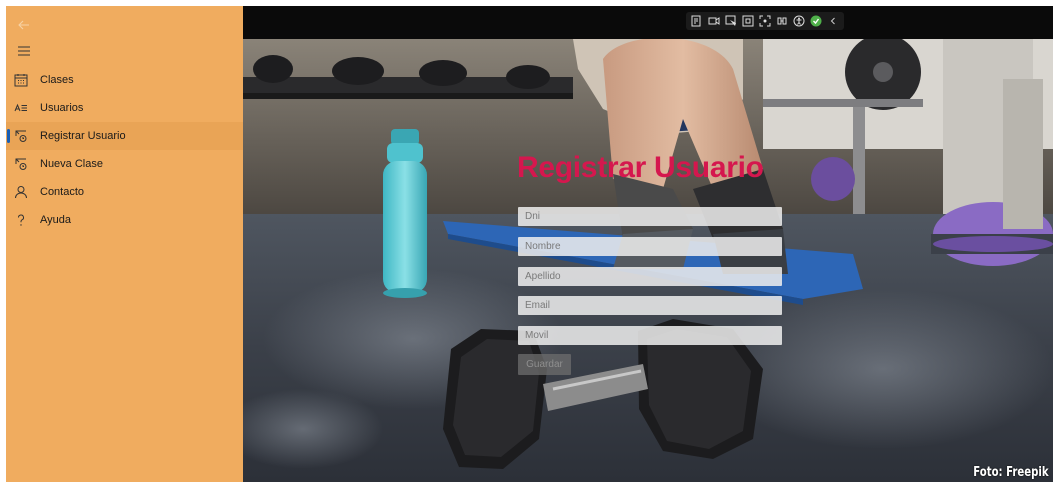  What do you see at coordinates (21, 80) in the screenshot?
I see `calendar-icon` at bounding box center [21, 80].